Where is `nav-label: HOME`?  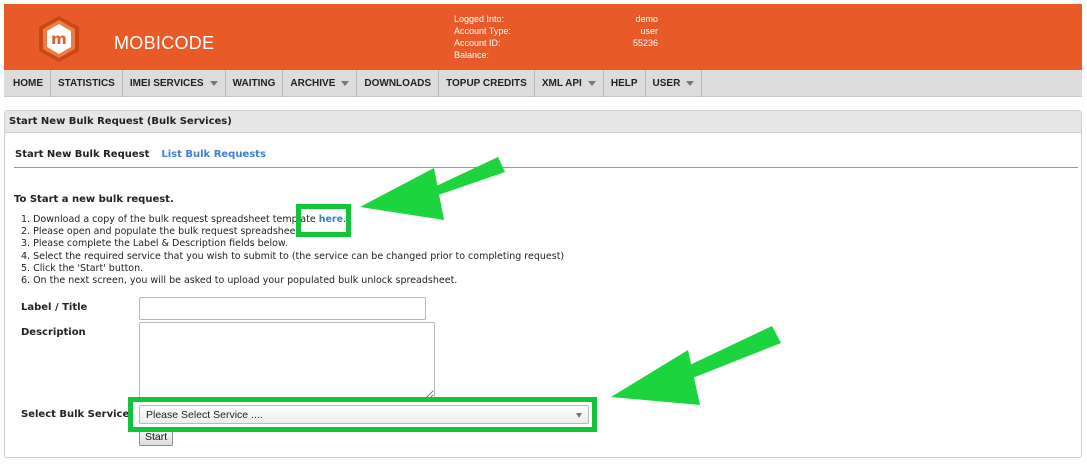 nav-label: HOME is located at coordinates (28, 83).